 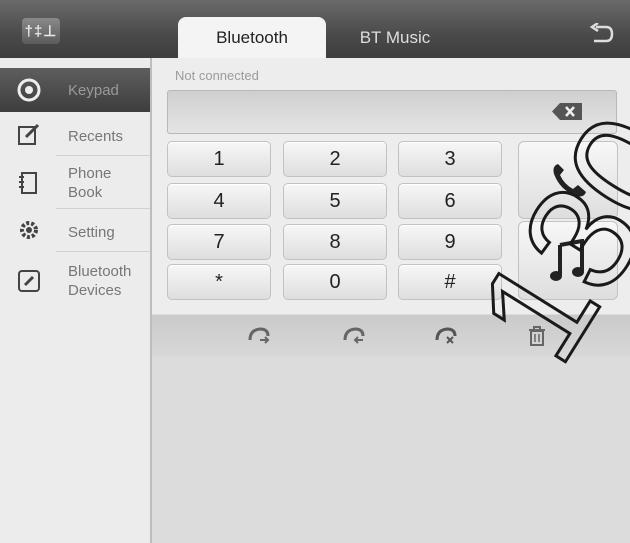 I want to click on key-hash: #, so click(x=450, y=282).